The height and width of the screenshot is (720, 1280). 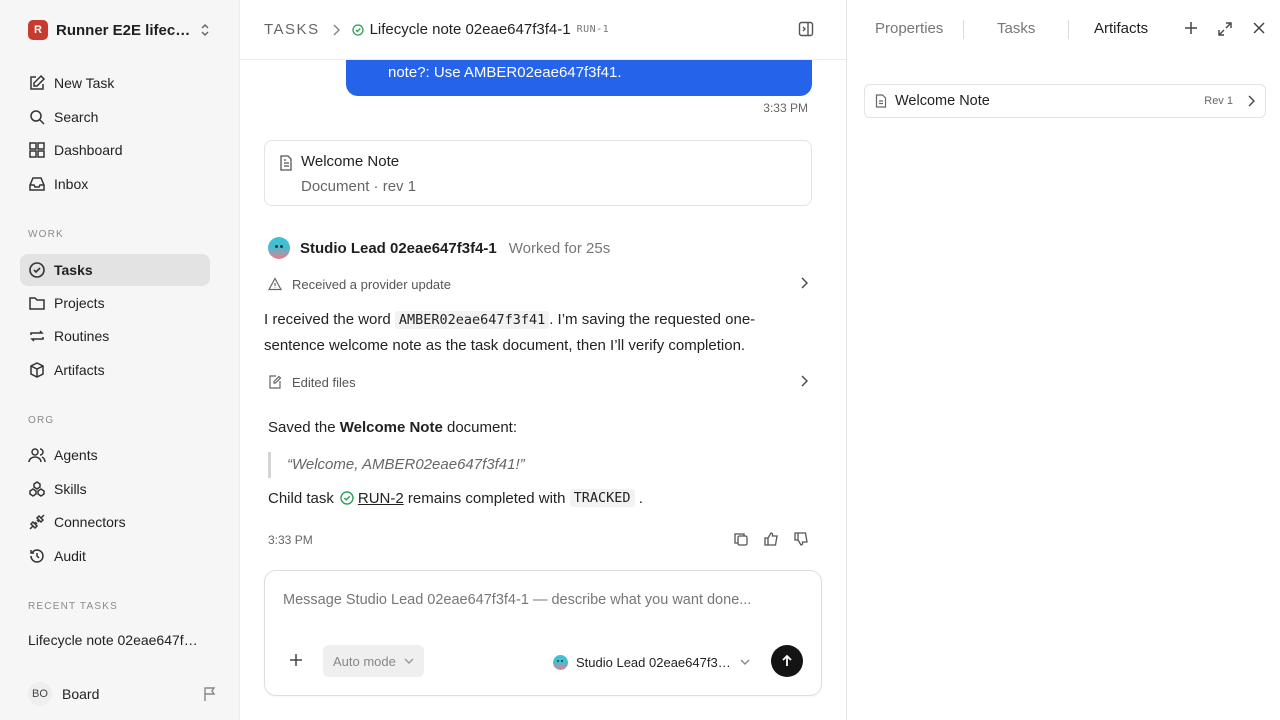 I want to click on inbox-icon, so click(x=37, y=184).